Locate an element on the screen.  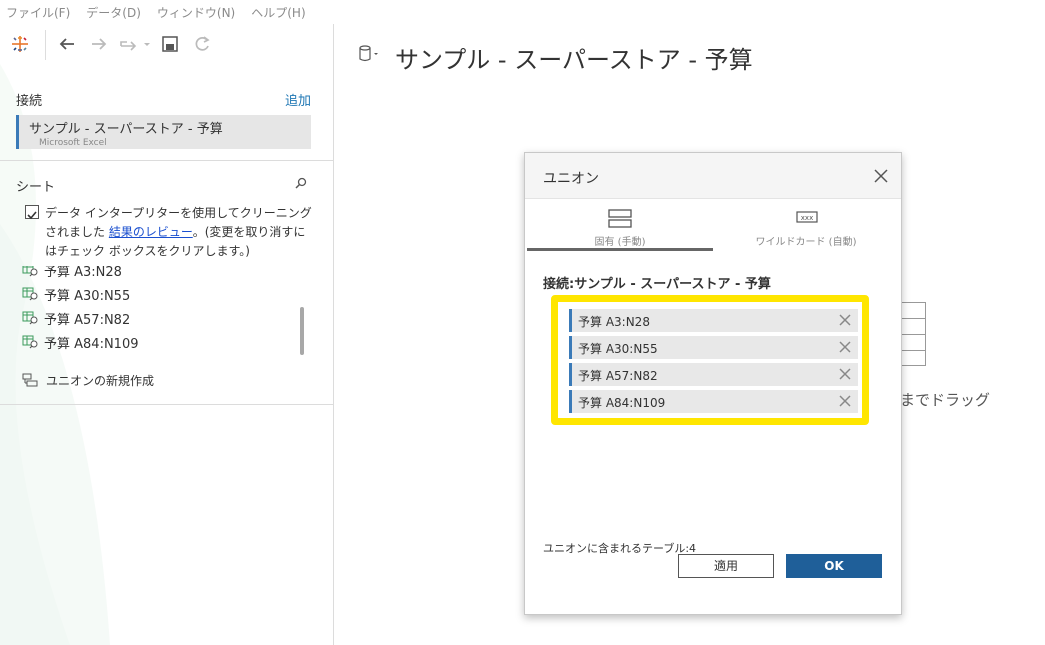
connections-label: 接続 is located at coordinates (29, 101).